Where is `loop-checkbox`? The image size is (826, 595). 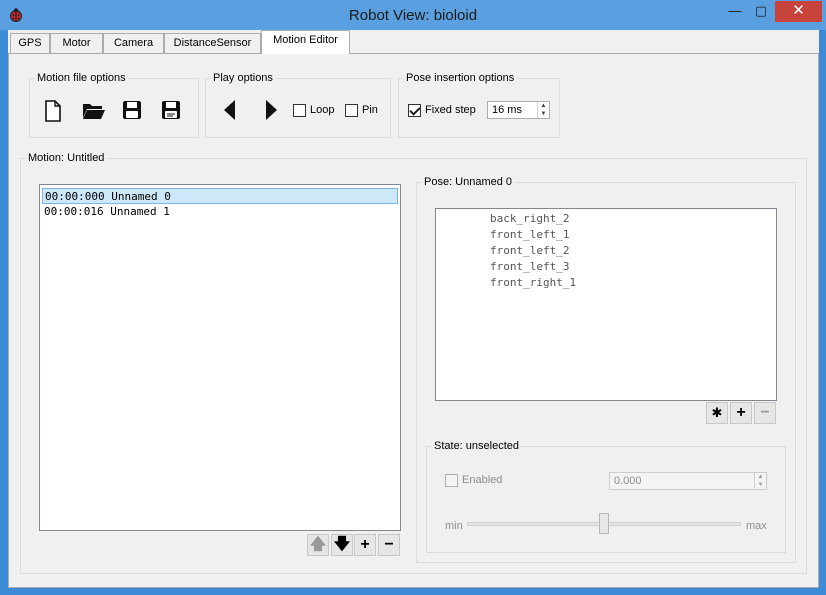 loop-checkbox is located at coordinates (299, 110).